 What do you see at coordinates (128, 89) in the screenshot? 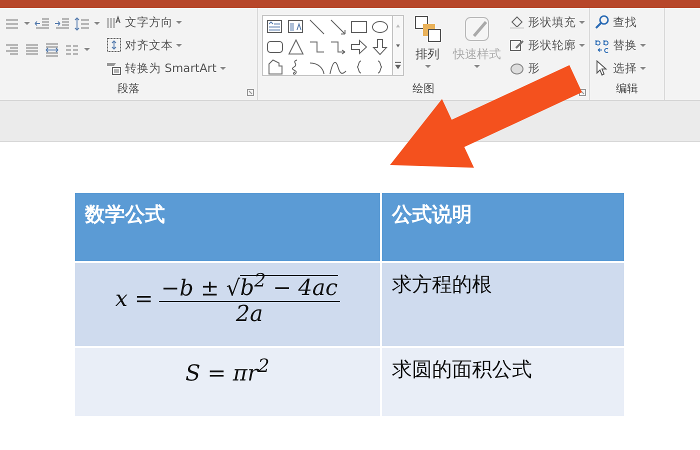
I see `group-label: 段落` at bounding box center [128, 89].